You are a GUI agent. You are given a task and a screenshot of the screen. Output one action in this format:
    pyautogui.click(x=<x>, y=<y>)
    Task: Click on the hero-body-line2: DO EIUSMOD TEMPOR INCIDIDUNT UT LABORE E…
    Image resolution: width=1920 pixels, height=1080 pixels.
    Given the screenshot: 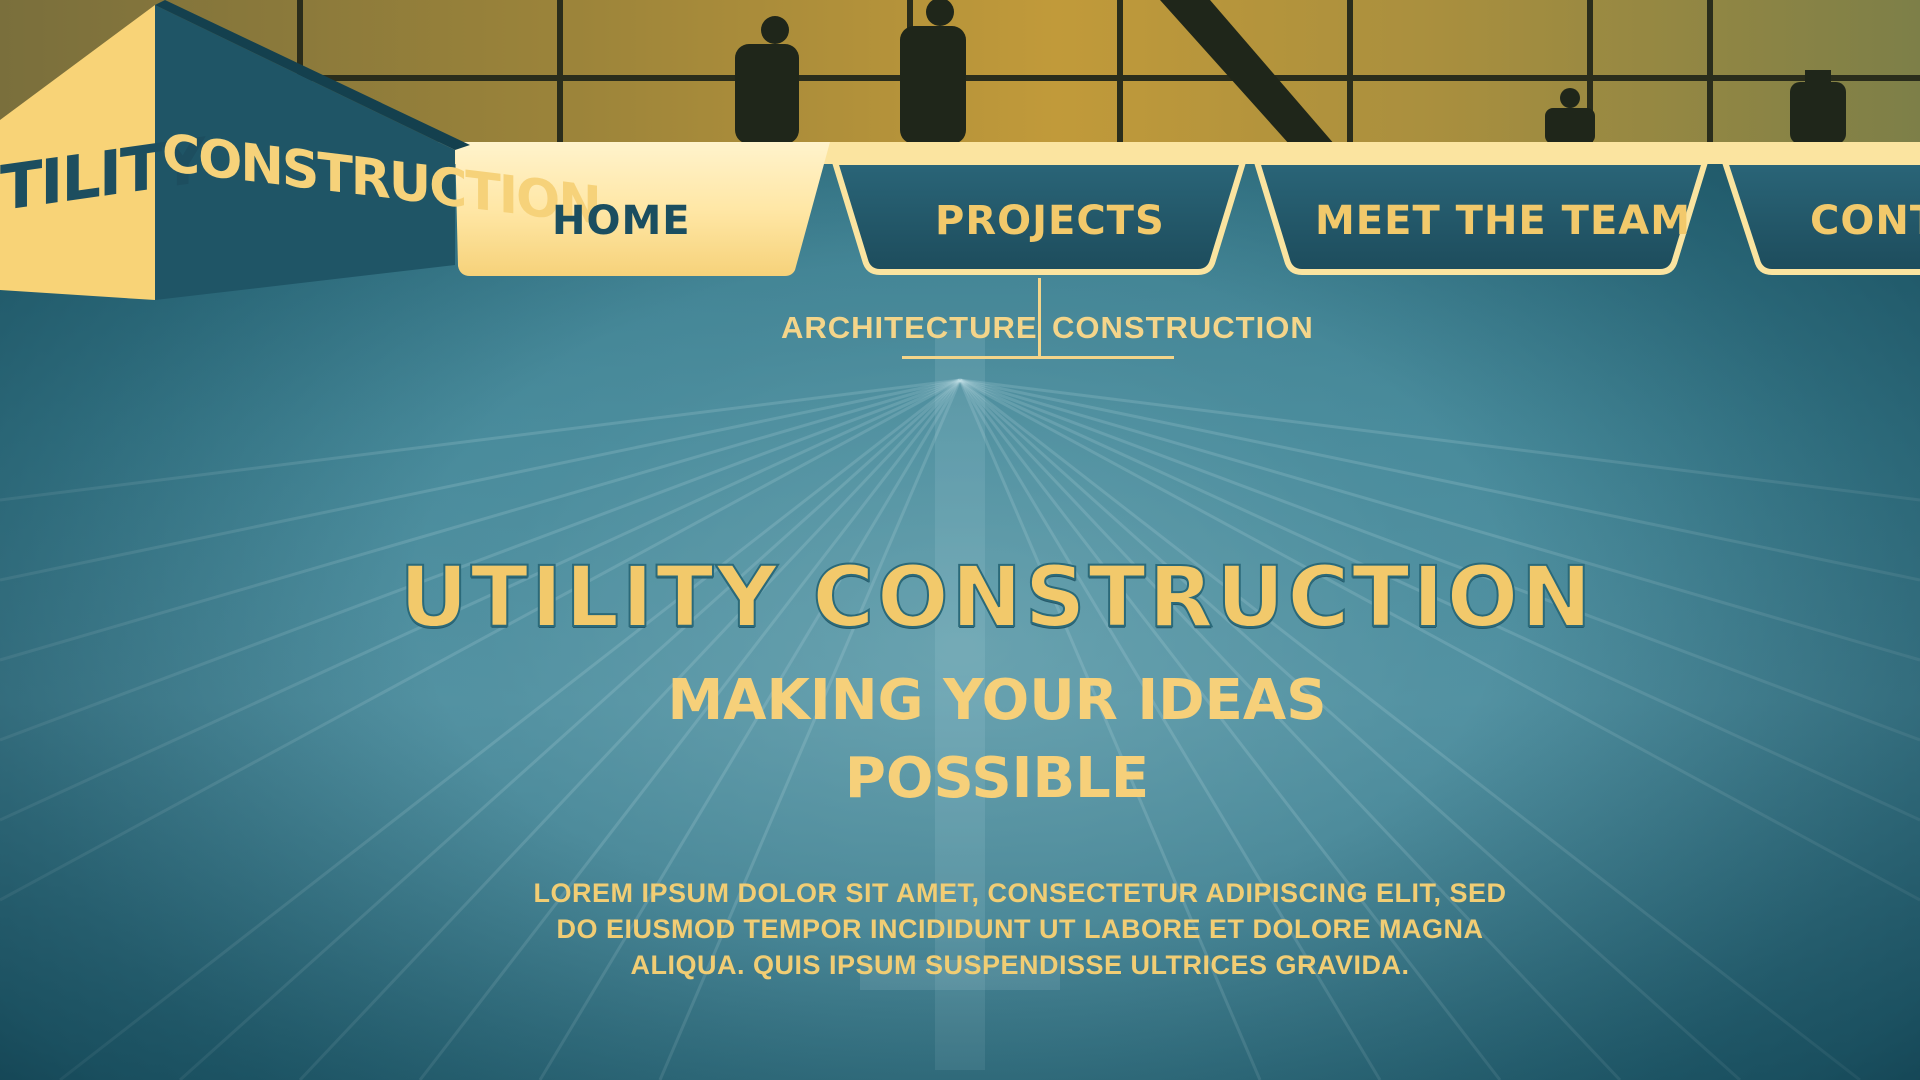 What is the action you would take?
    pyautogui.click(x=1020, y=929)
    